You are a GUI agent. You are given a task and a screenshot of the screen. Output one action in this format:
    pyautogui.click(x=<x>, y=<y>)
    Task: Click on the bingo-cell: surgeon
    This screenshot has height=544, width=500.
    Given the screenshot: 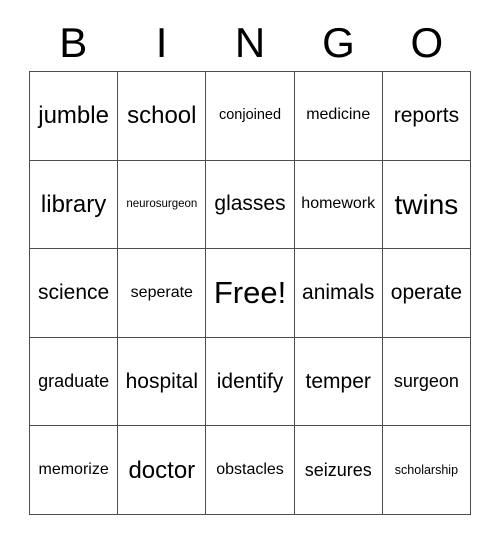 What is the action you would take?
    pyautogui.click(x=427, y=382)
    